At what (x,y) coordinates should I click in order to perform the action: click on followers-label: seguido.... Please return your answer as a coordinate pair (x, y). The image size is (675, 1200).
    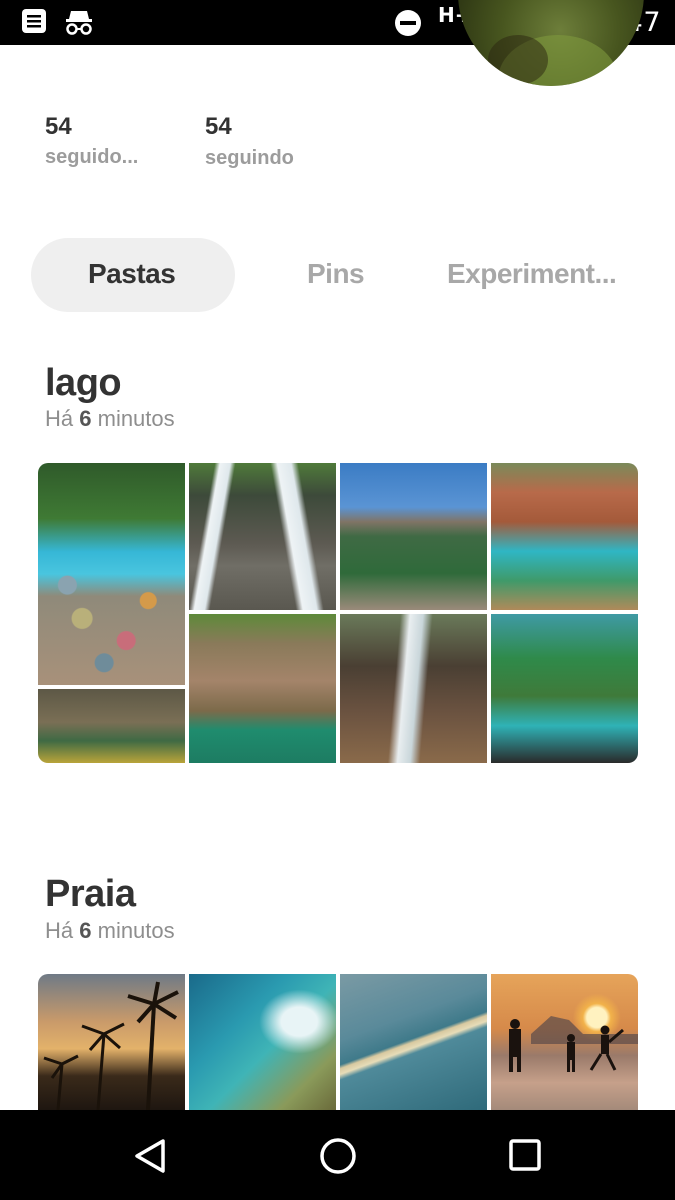
    Looking at the image, I should click on (91, 157).